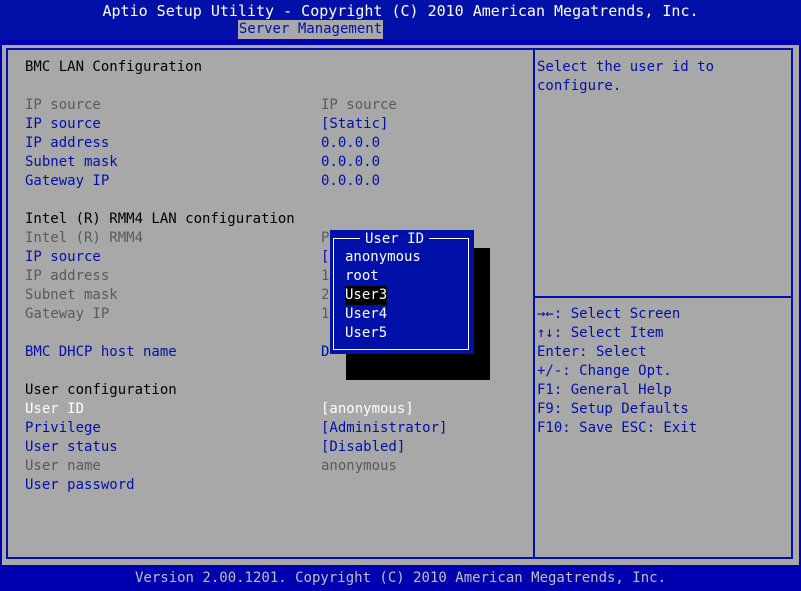 The height and width of the screenshot is (591, 801). Describe the element at coordinates (579, 86) in the screenshot. I see `help-description-line: configure.` at that location.